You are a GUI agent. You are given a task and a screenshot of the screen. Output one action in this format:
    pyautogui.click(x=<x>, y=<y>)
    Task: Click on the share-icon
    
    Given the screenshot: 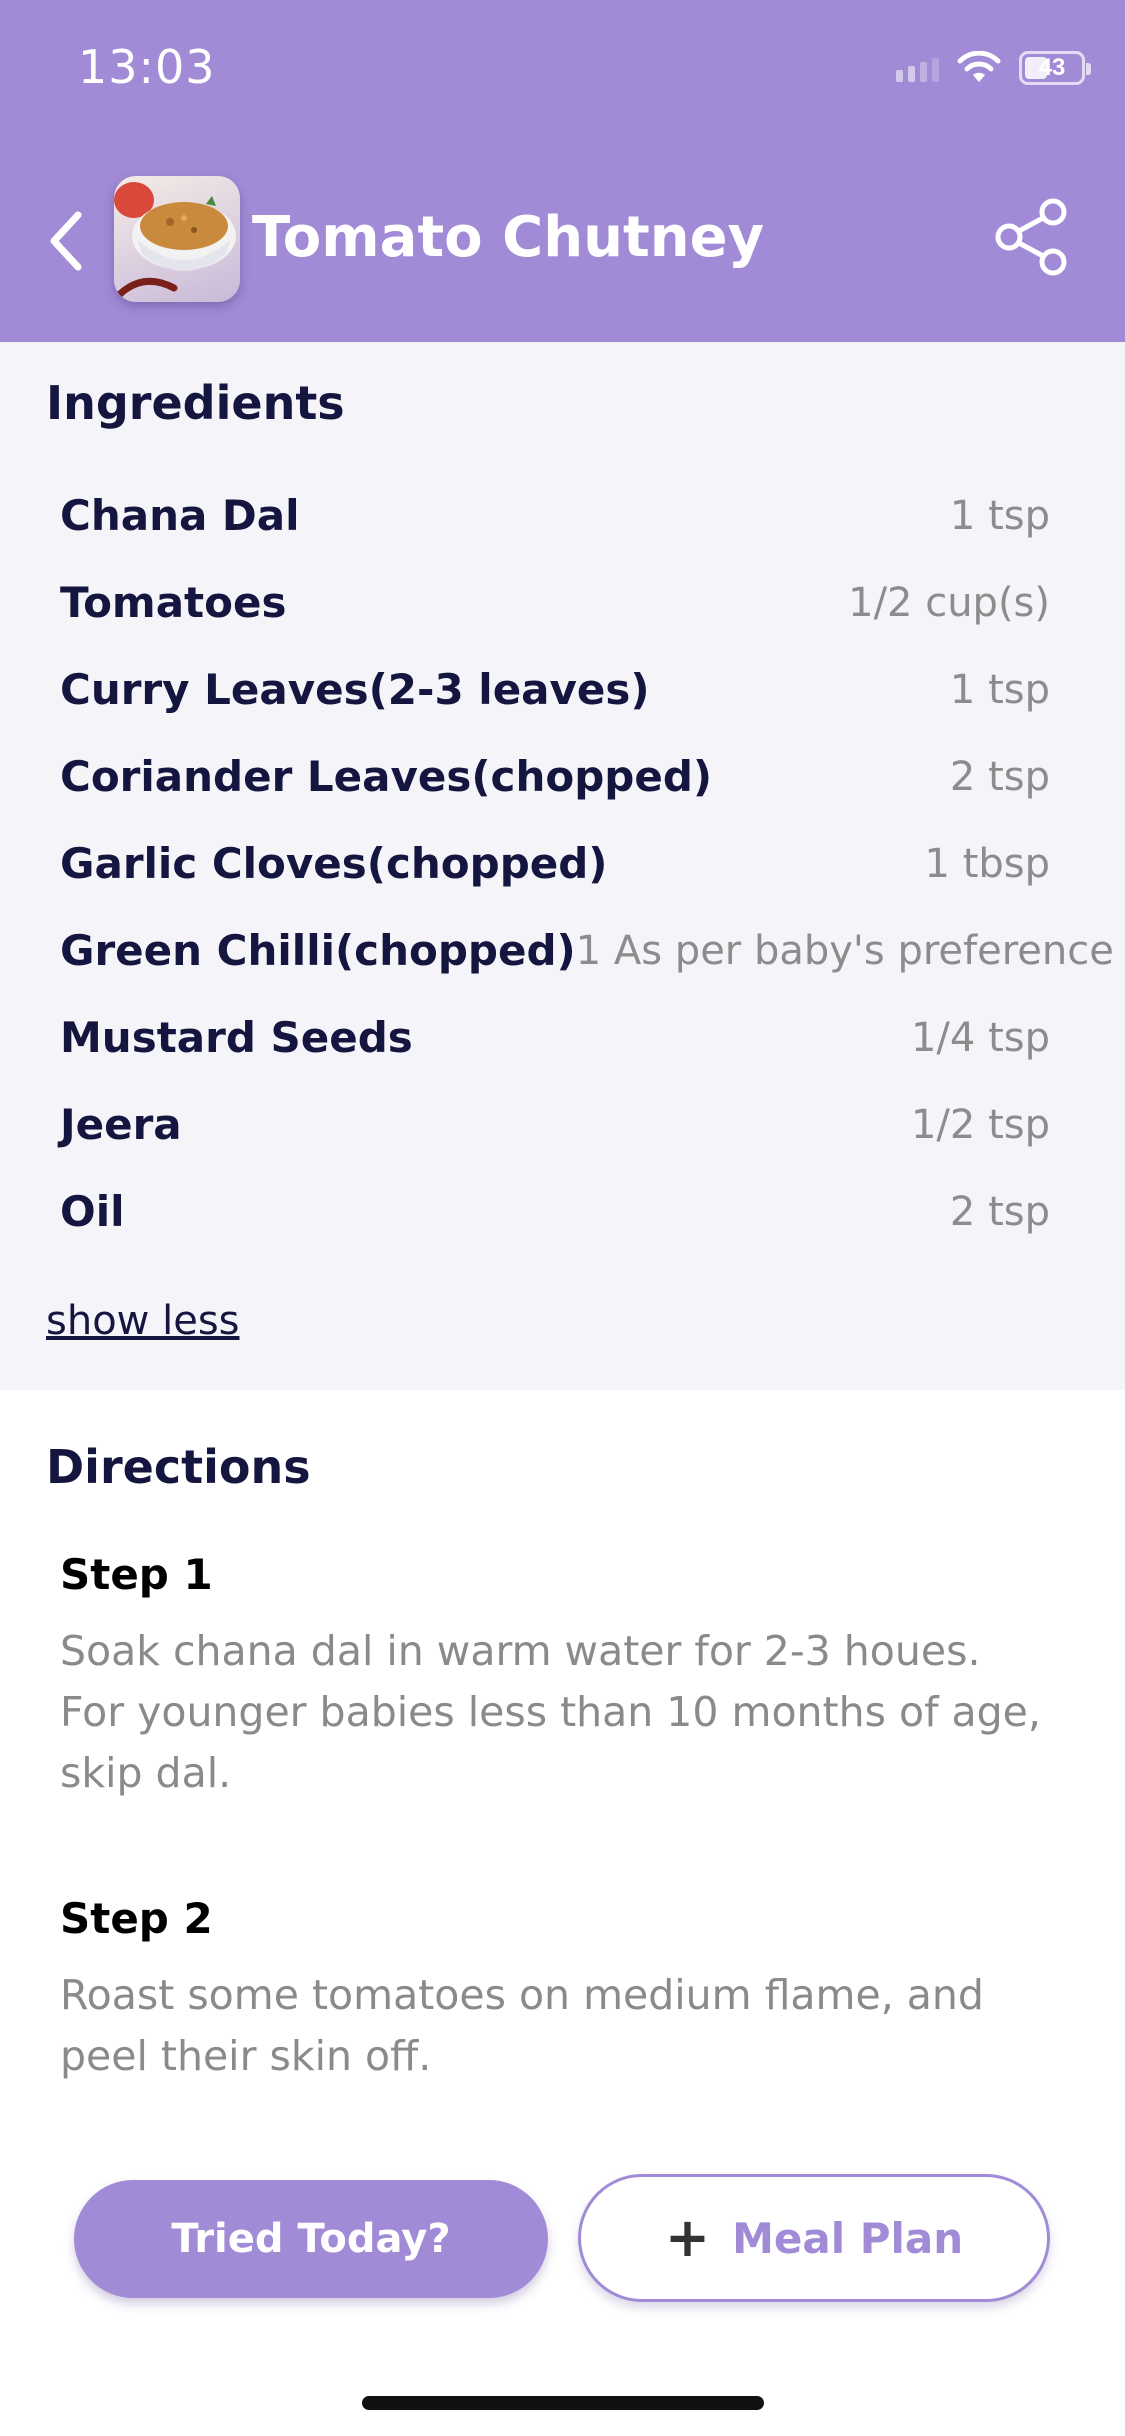 What is the action you would take?
    pyautogui.click(x=1031, y=237)
    